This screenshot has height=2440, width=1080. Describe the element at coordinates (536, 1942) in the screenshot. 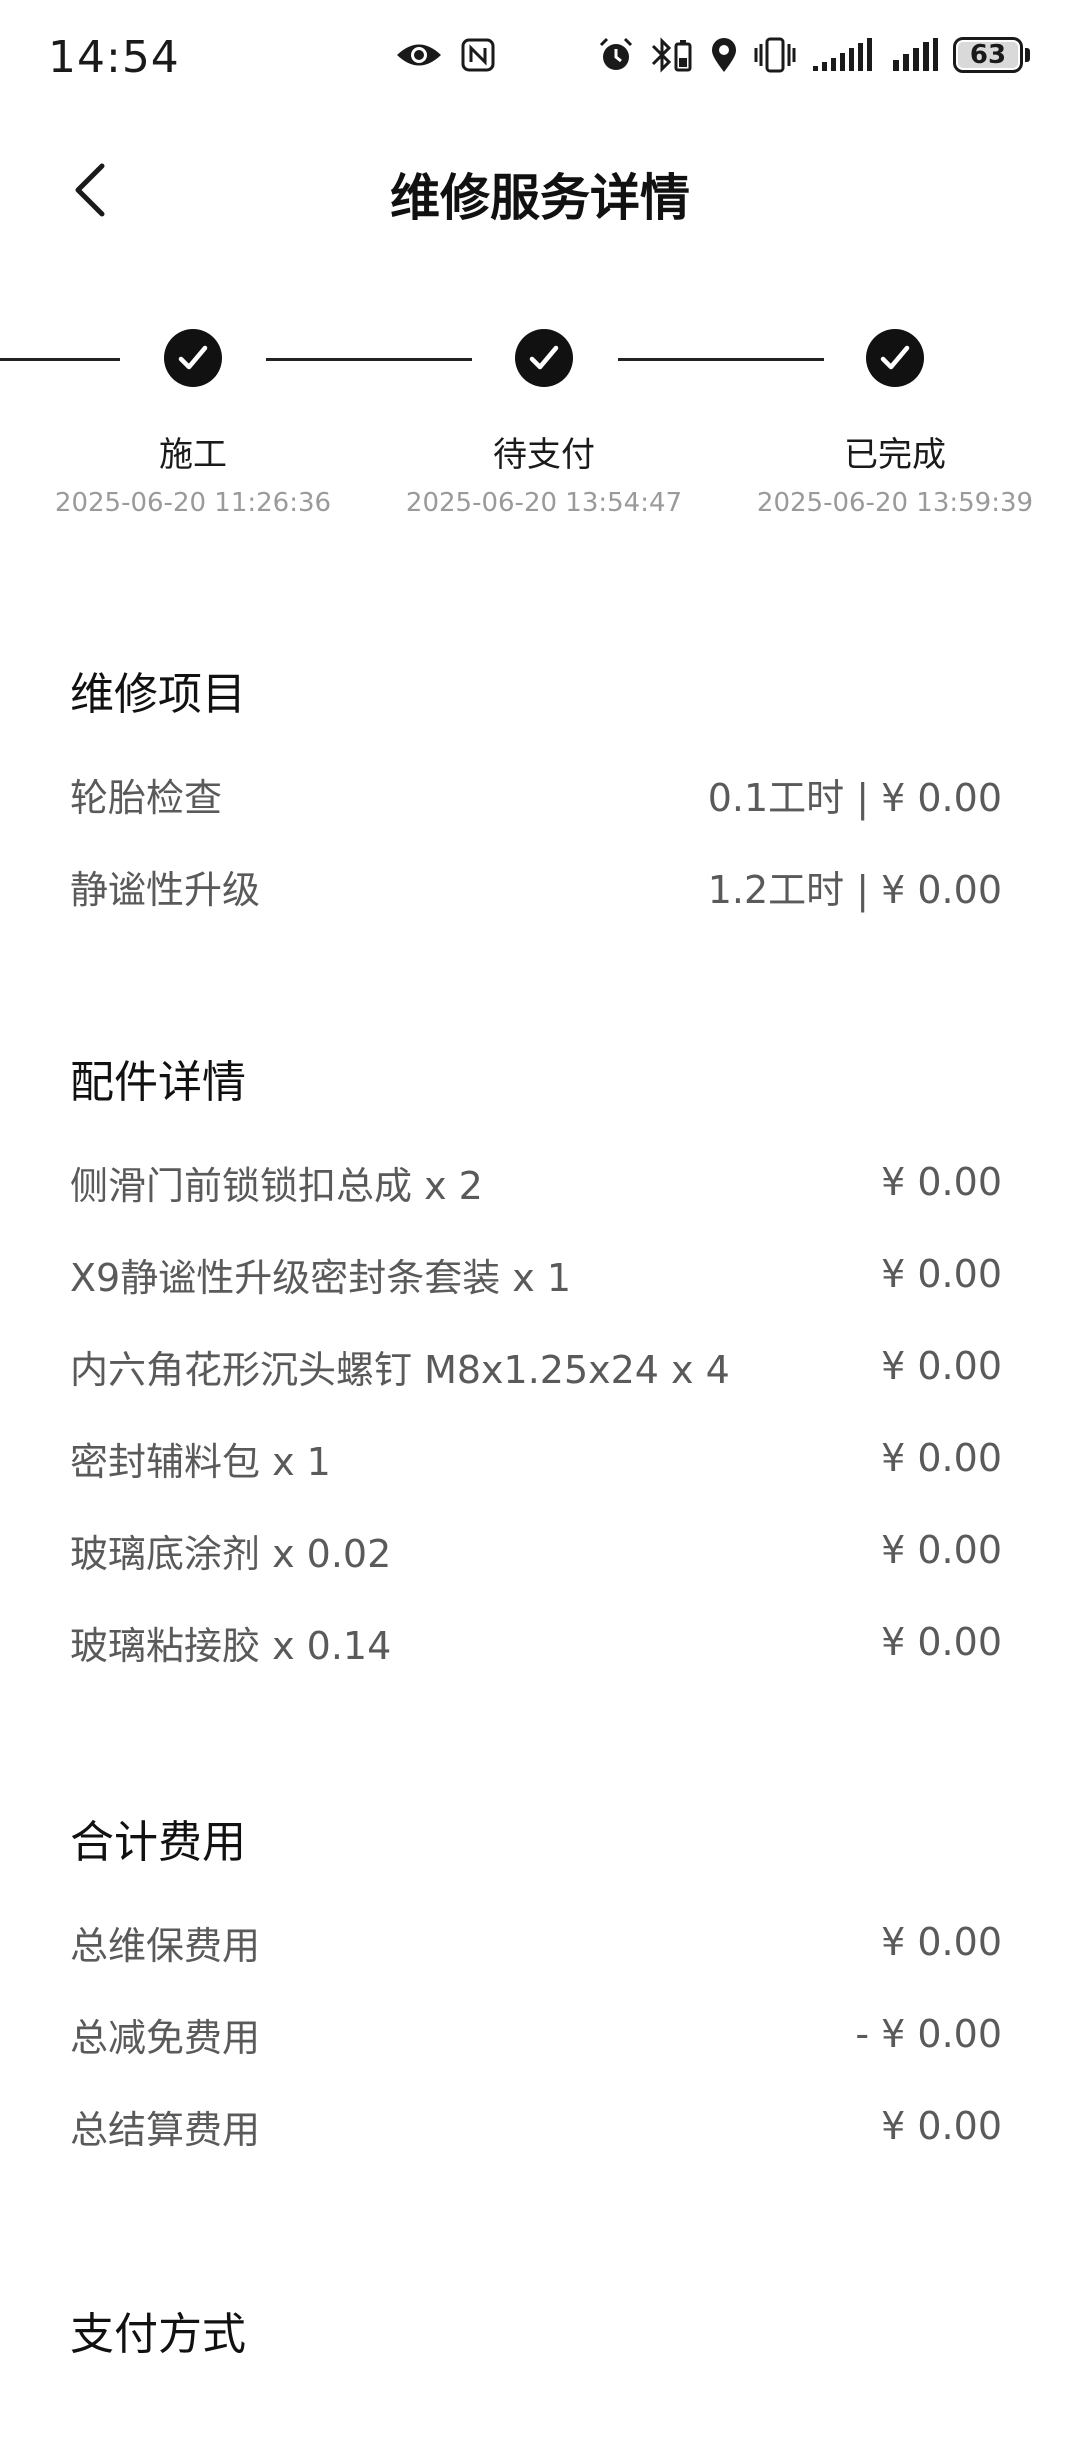

I see `list-item: 总维保费用 ¥ 0.00` at that location.